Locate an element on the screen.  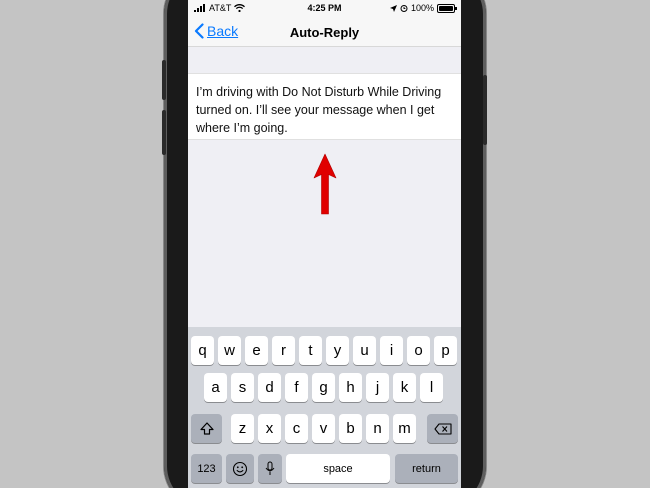
battery-percent: 100% is located at coordinates (422, 8).